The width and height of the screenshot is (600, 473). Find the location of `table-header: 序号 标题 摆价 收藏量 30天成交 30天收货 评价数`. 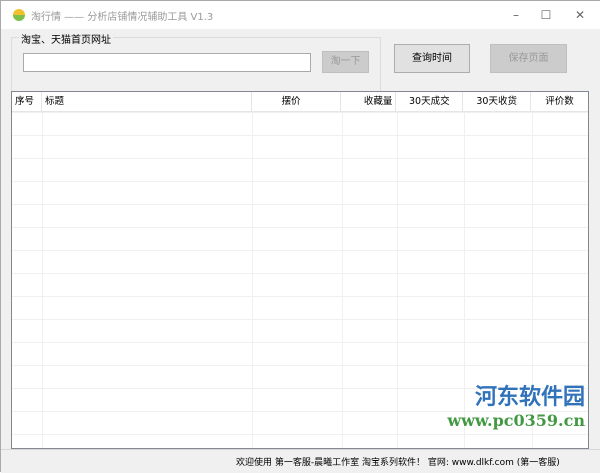

table-header: 序号 标题 摆价 收藏量 30天成交 30天收货 评价数 is located at coordinates (300, 102).